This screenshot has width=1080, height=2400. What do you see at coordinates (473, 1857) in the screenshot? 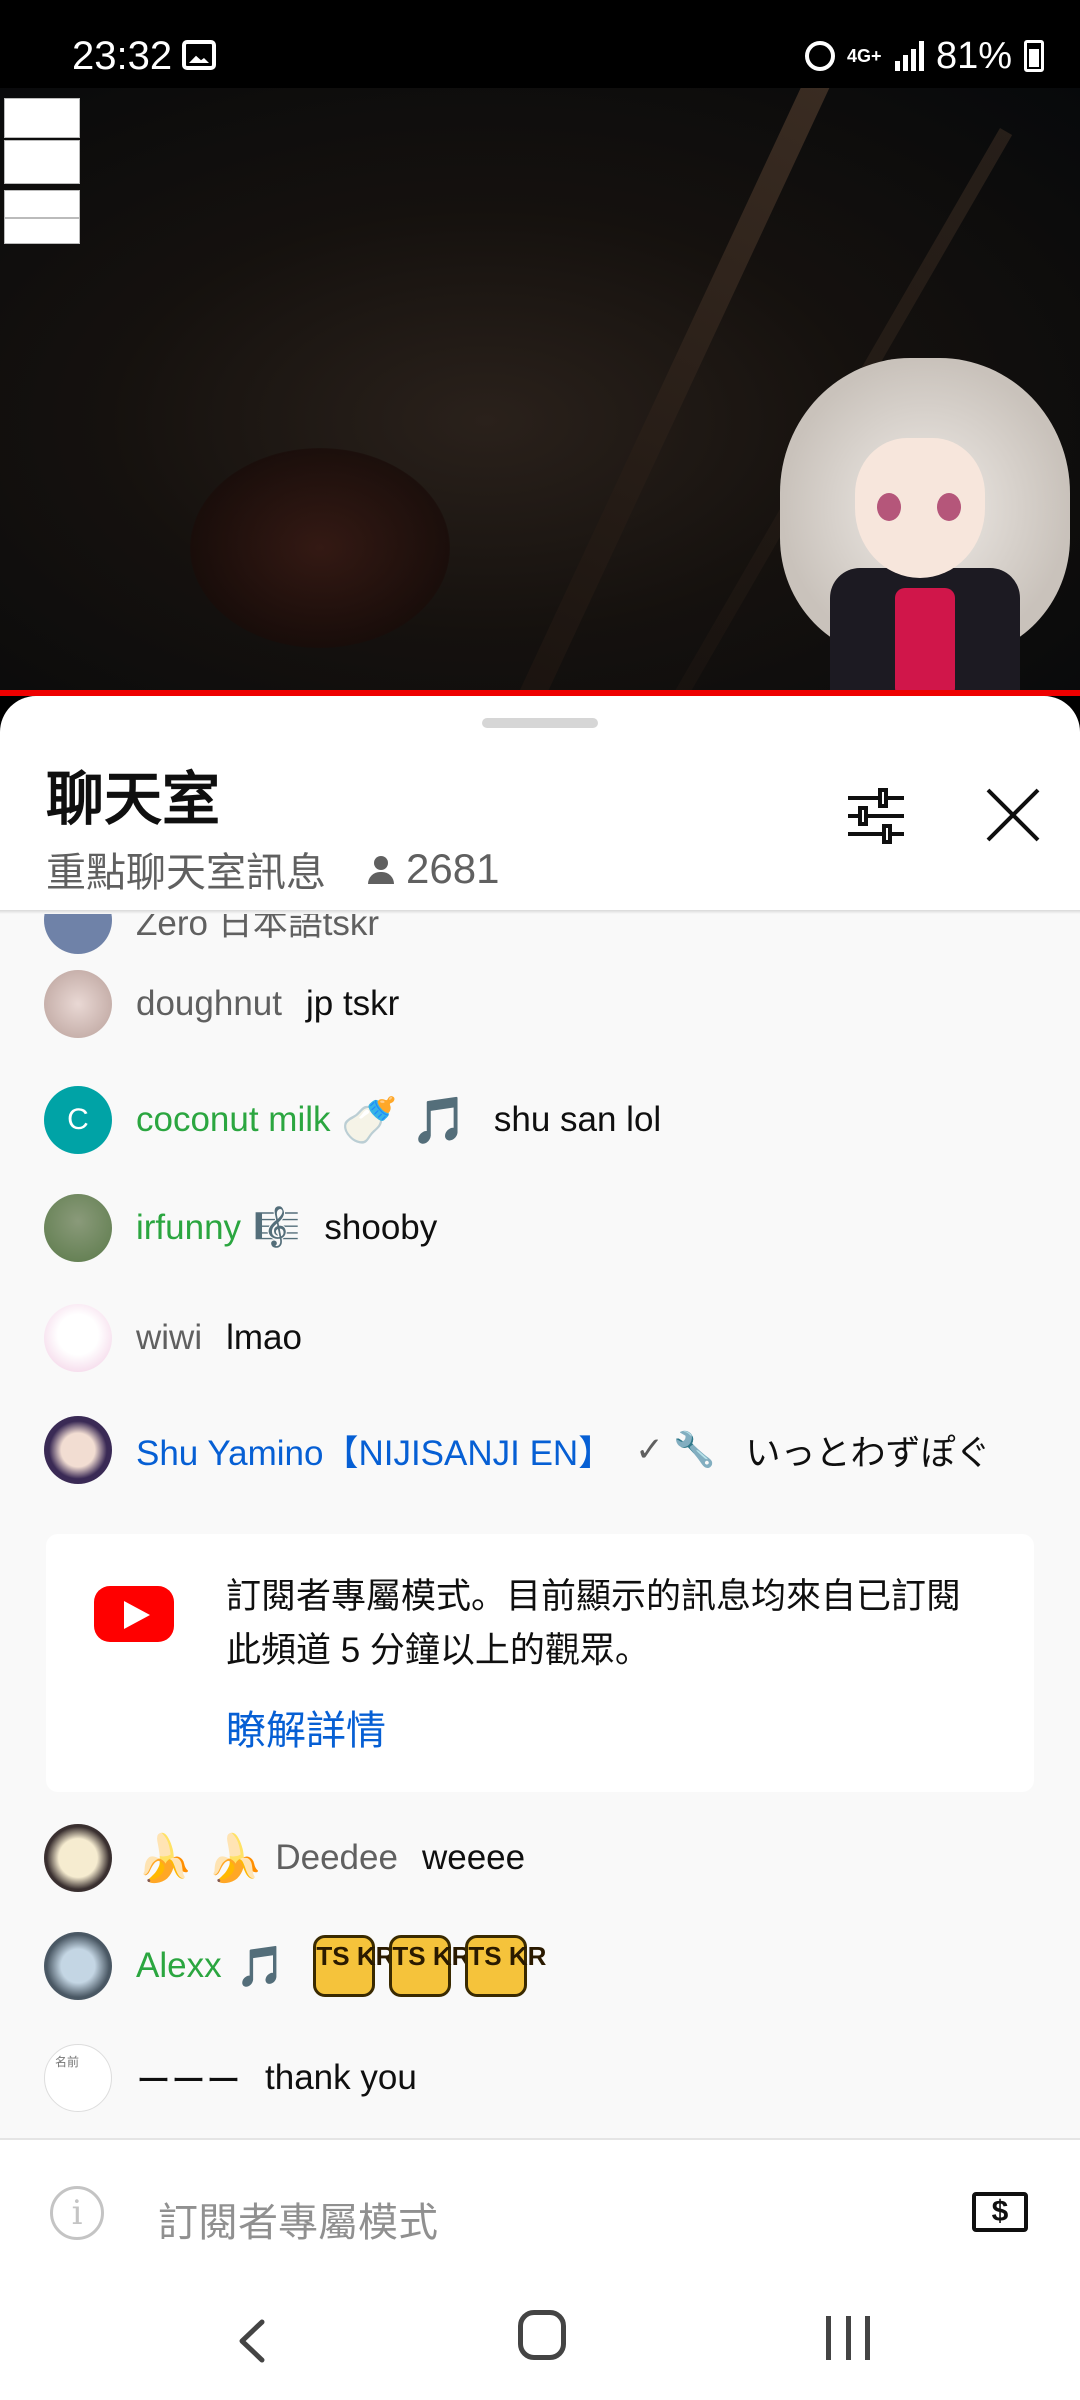
I see `message-text: weeee` at bounding box center [473, 1857].